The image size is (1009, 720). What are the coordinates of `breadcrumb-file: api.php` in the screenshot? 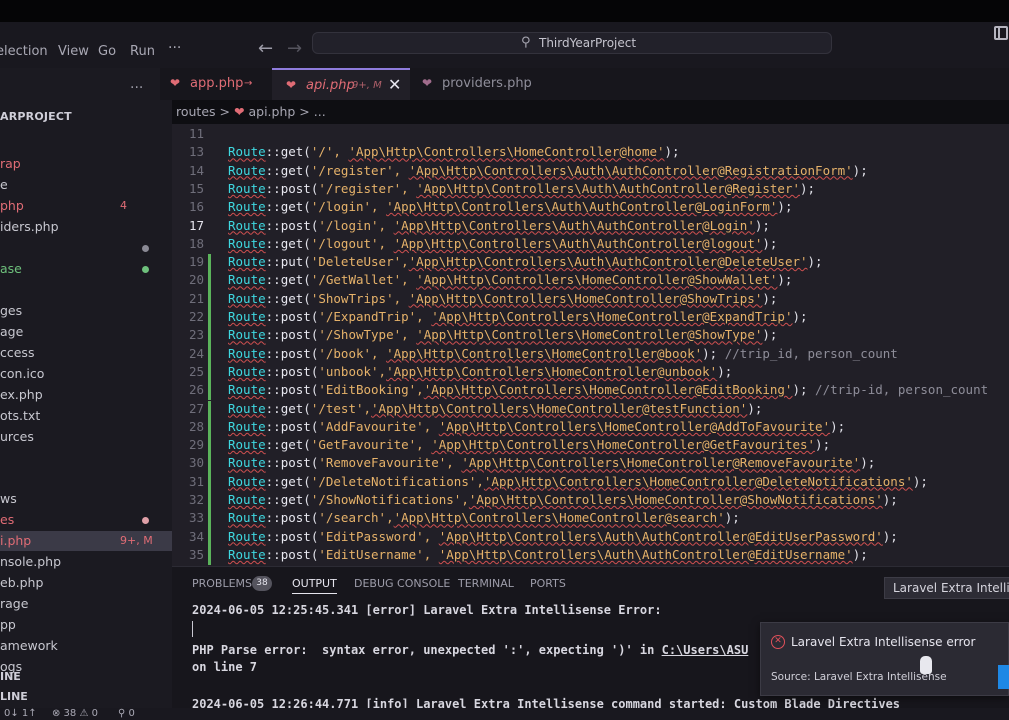 It's located at (271, 111).